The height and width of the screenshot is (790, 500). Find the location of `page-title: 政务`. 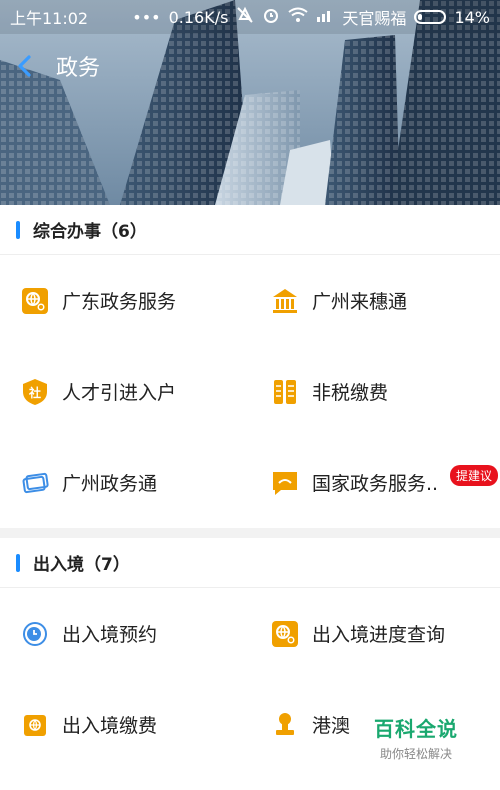

page-title: 政务 is located at coordinates (78, 68).